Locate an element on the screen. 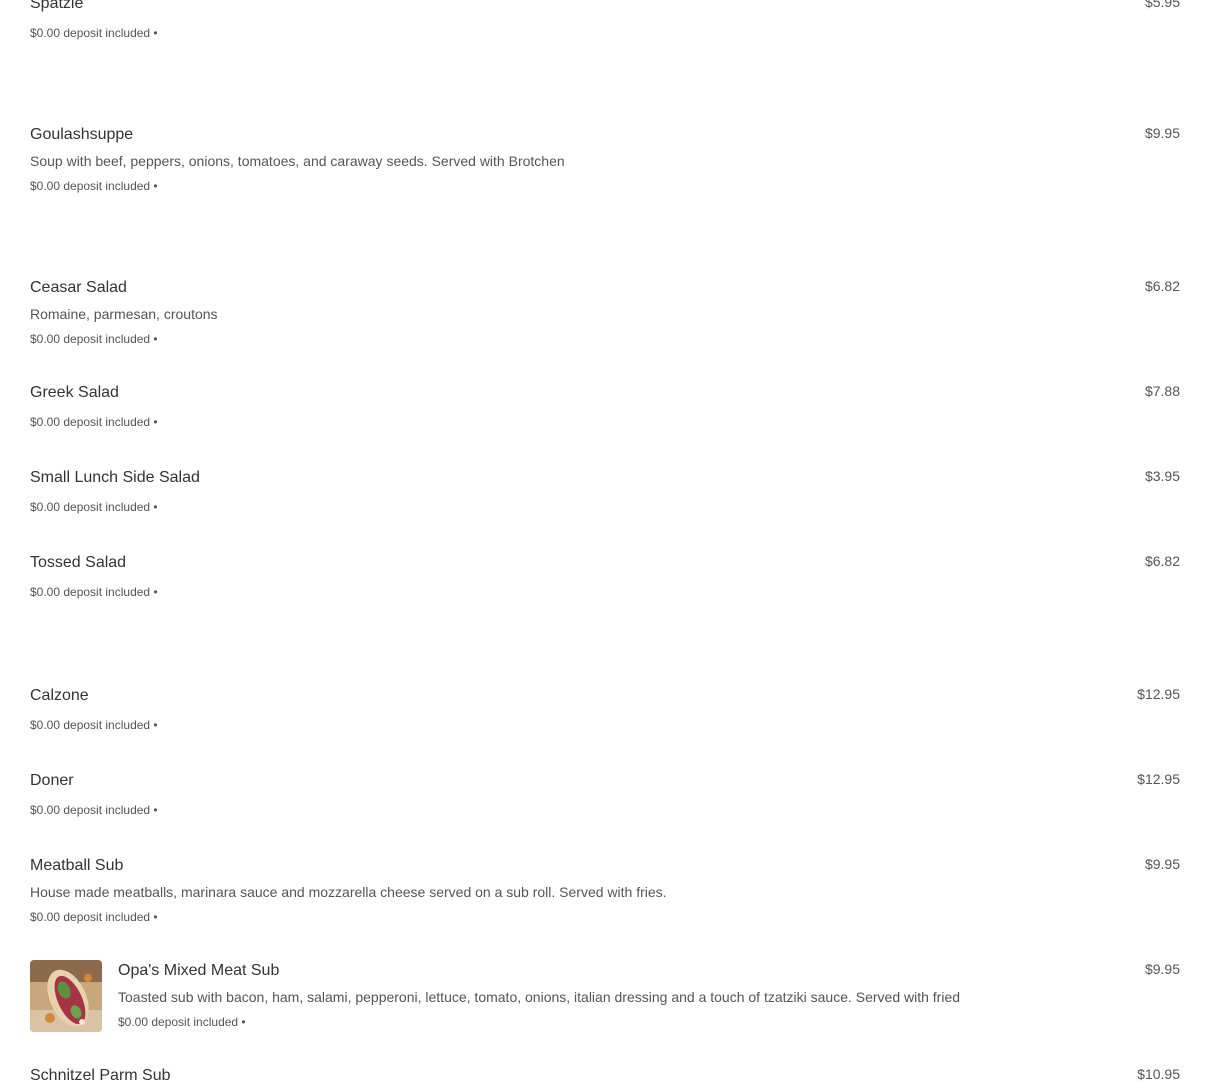 This screenshot has height=1090, width=1210. item-description: Romaine, parmesan, croutons is located at coordinates (124, 314).